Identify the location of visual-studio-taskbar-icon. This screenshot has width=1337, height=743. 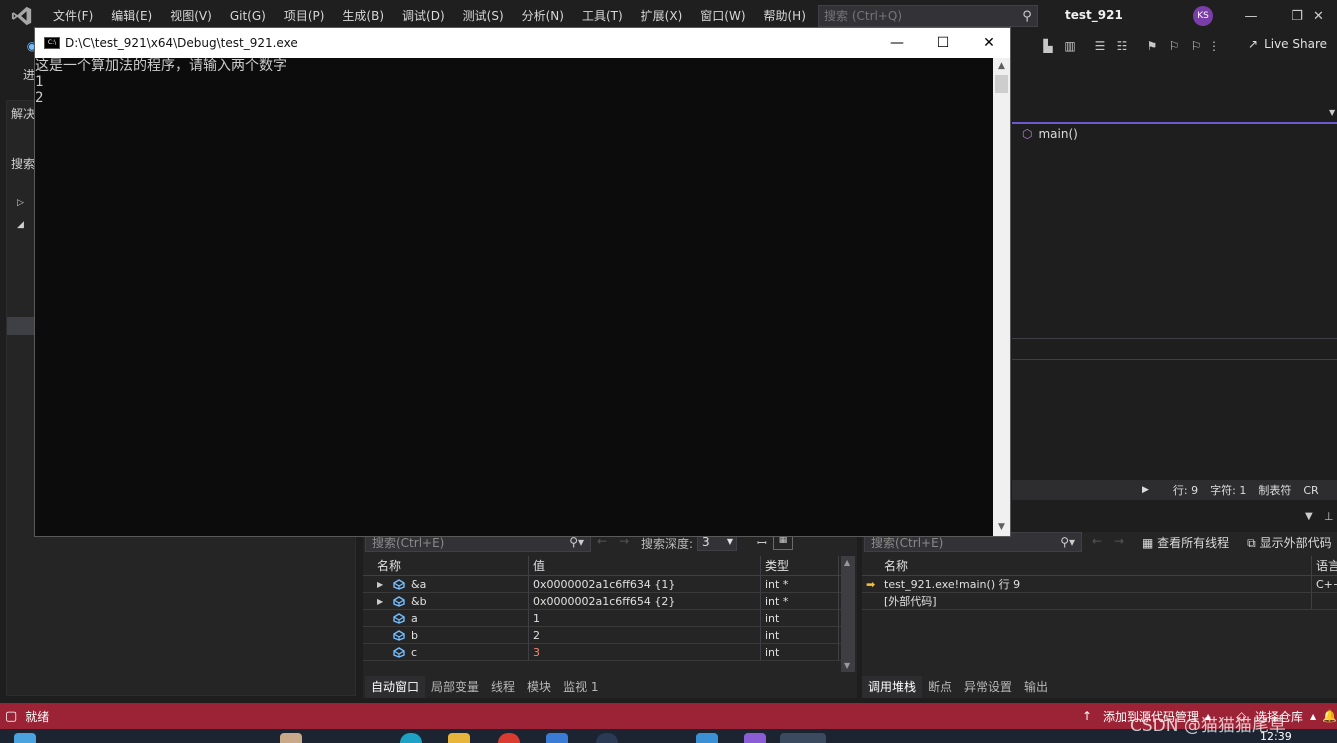
(755, 738).